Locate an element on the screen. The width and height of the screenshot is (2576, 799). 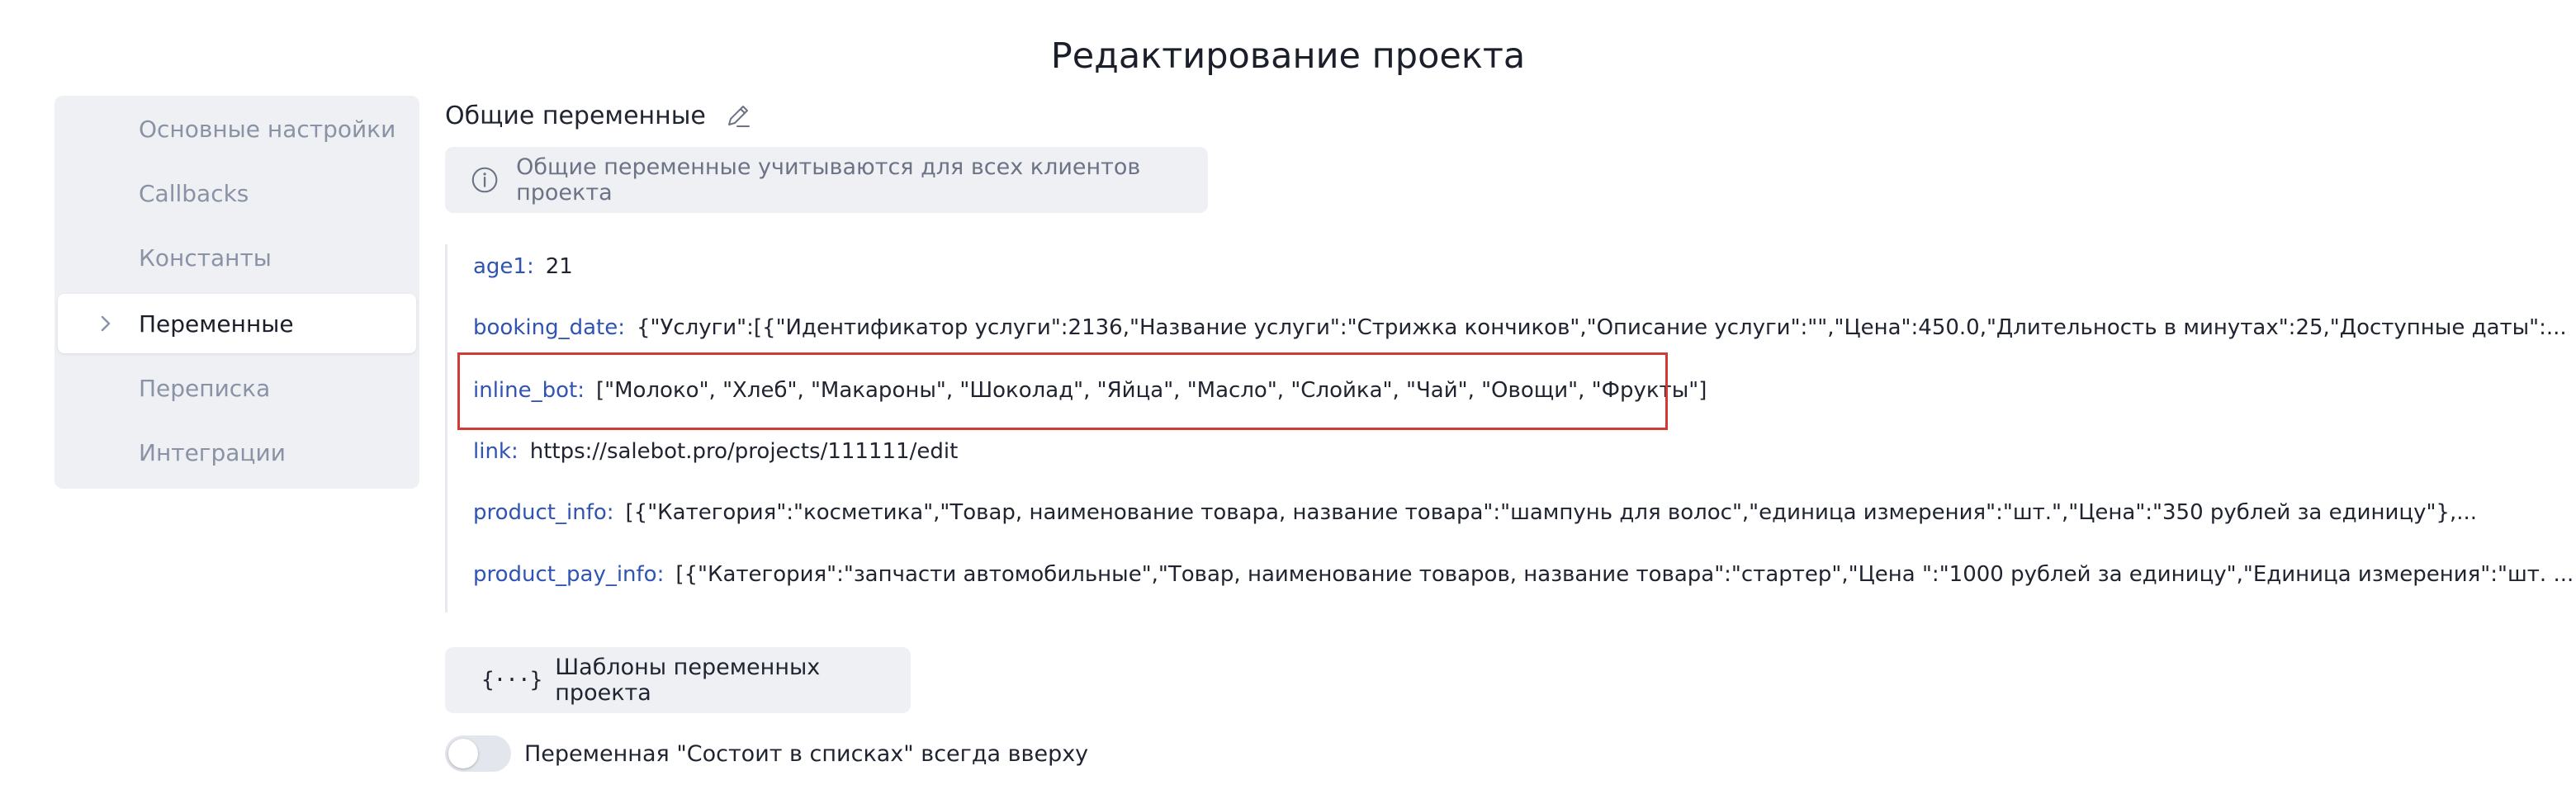
sidebar-item-label: Основные настройки is located at coordinates (267, 129).